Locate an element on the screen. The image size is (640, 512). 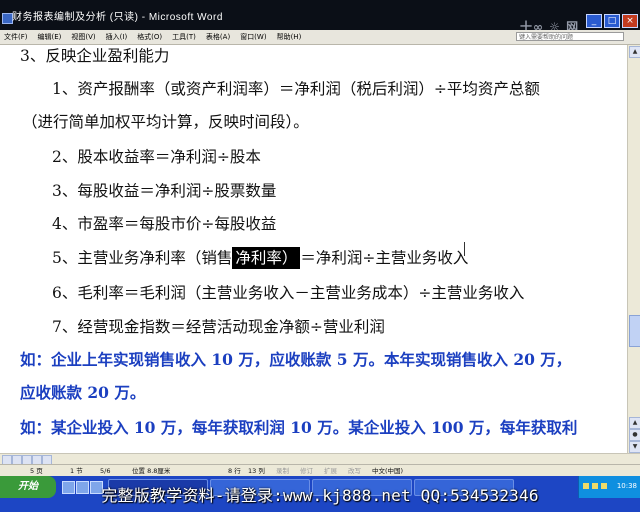
menu-window: 窗口(W) is located at coordinates (253, 37).